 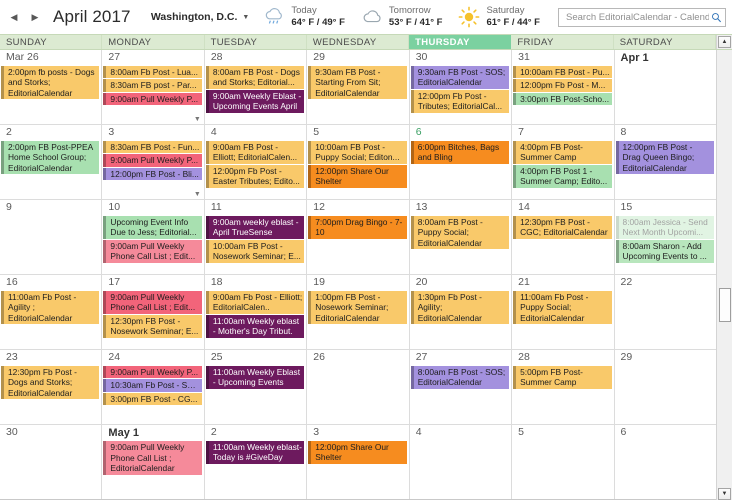 I want to click on calendar-day-cell: 26, so click(x=358, y=387).